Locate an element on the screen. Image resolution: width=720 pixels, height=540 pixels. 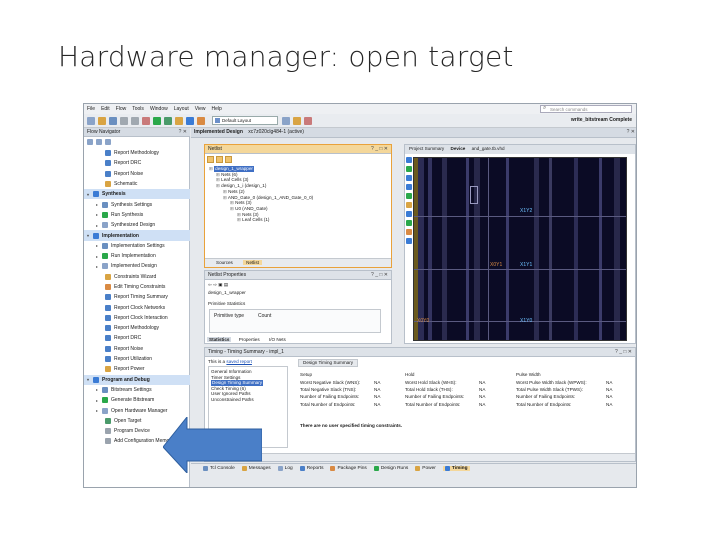
menu-view: View is located at coordinates (200, 109).